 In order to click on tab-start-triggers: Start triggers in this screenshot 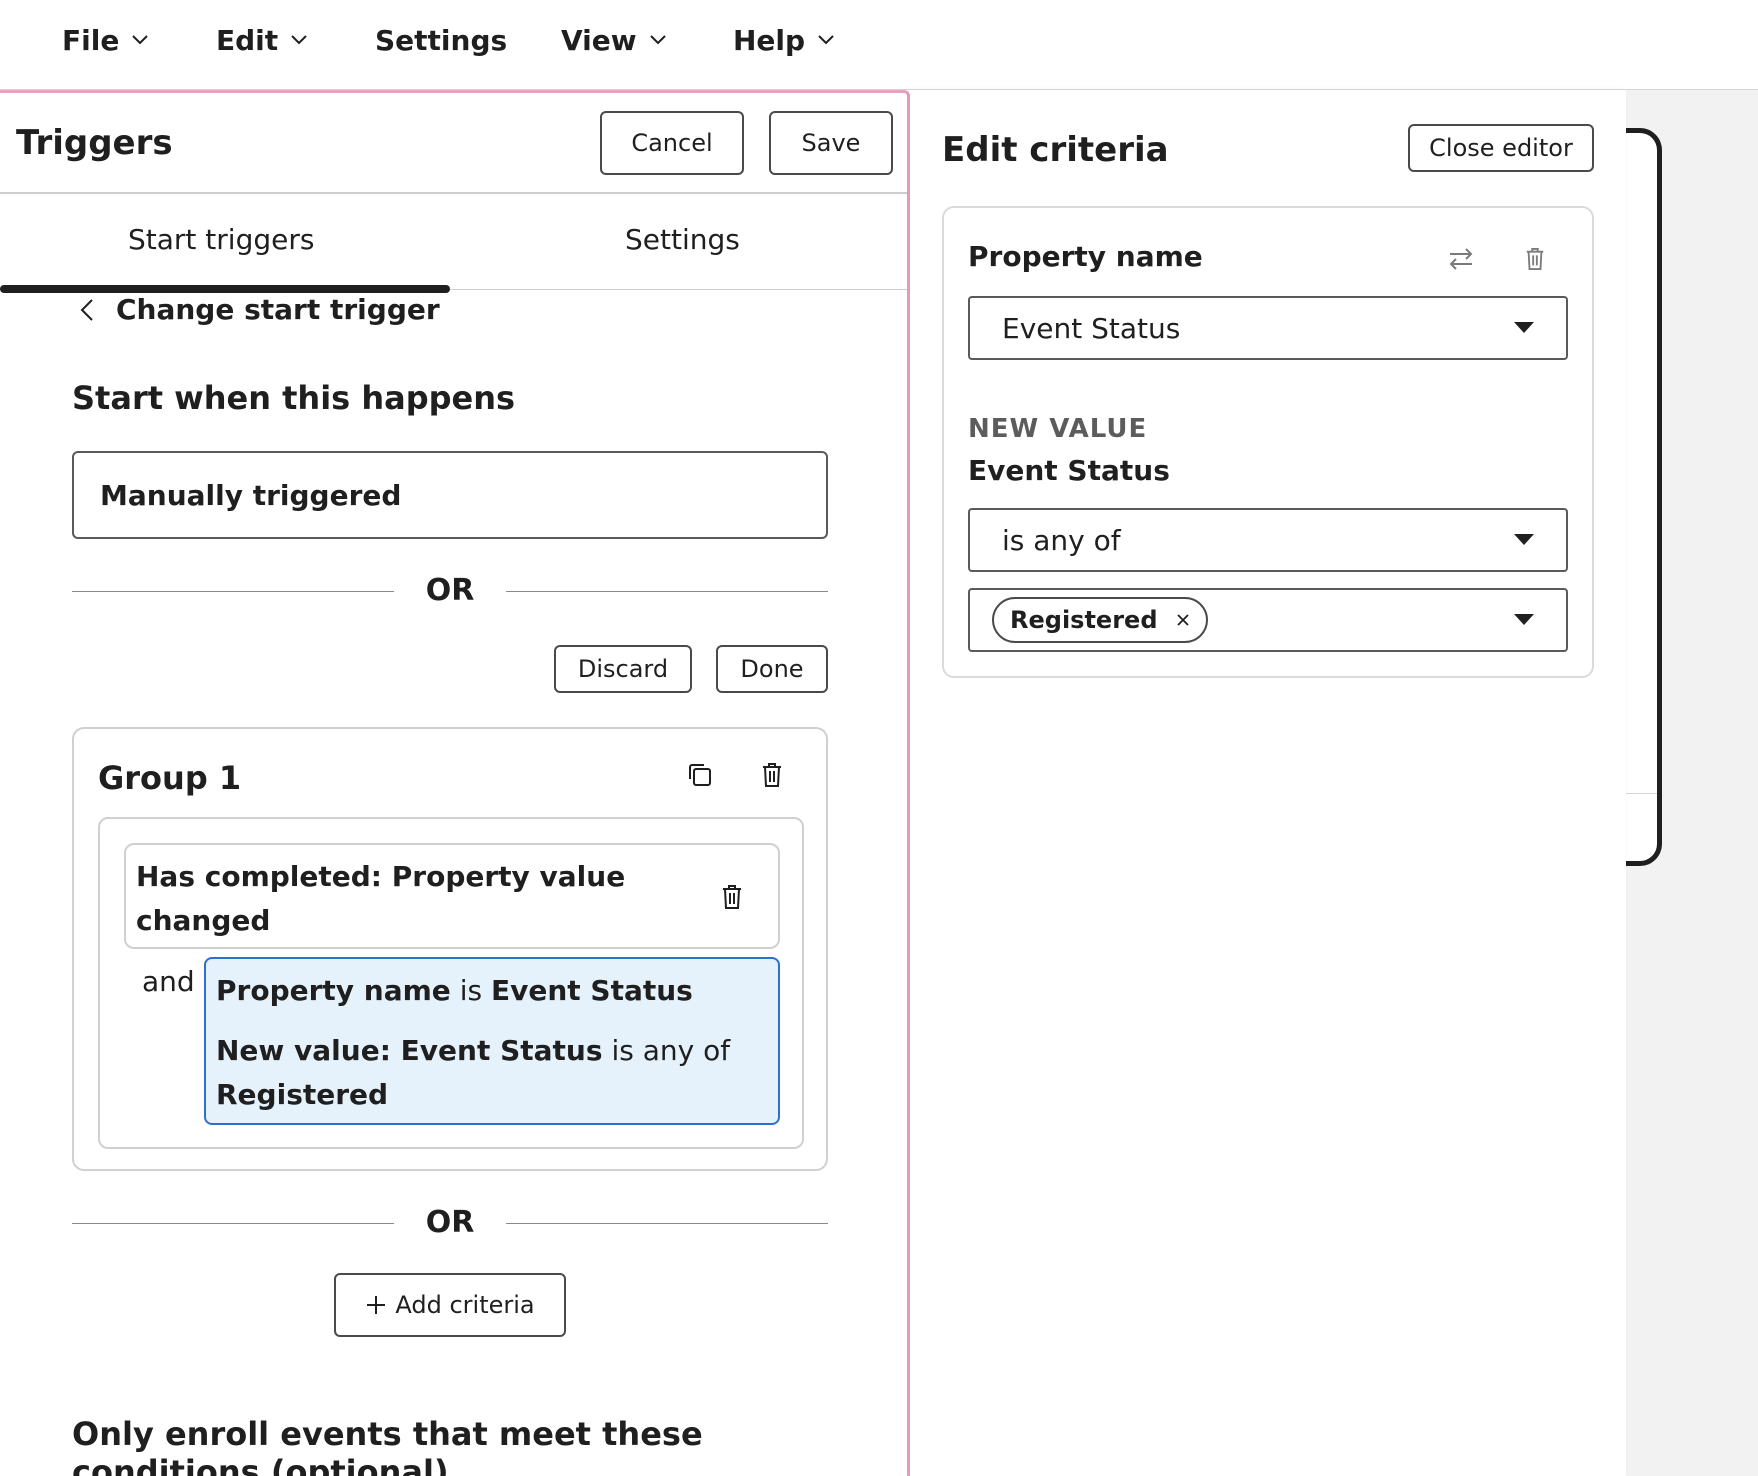, I will do `click(221, 239)`.